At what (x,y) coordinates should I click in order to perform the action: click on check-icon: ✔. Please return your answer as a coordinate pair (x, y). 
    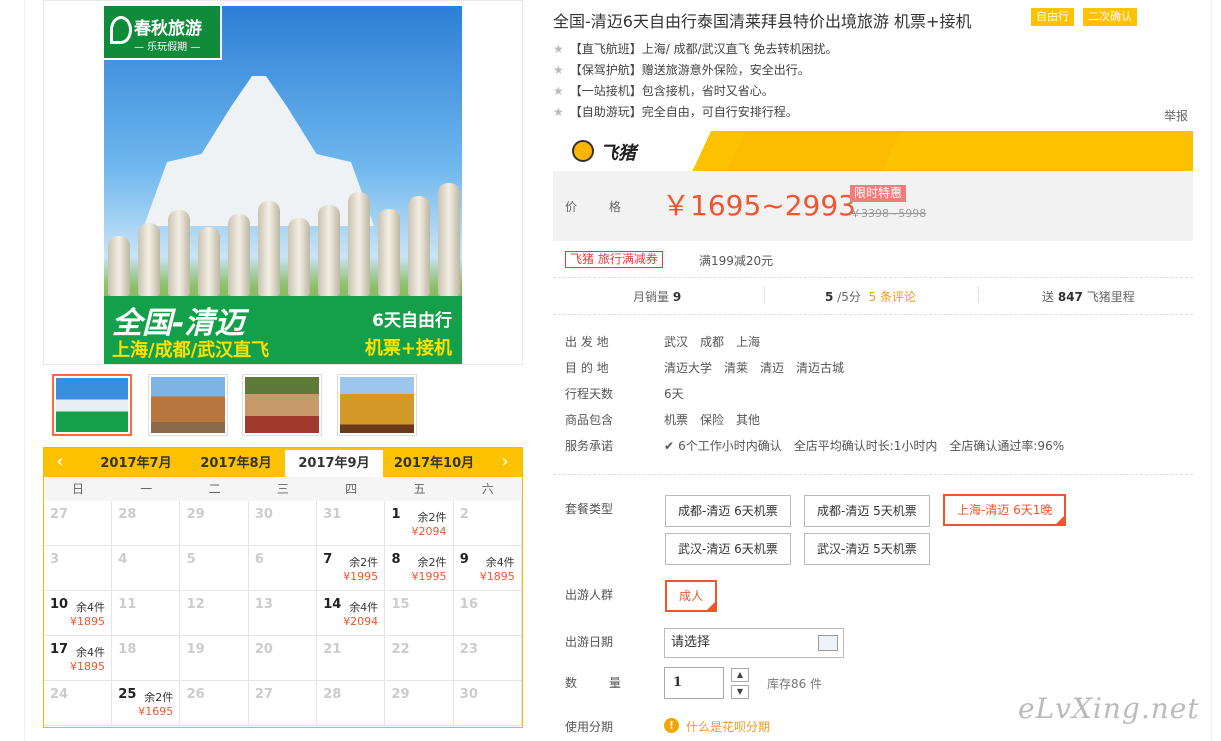
    Looking at the image, I should click on (669, 446).